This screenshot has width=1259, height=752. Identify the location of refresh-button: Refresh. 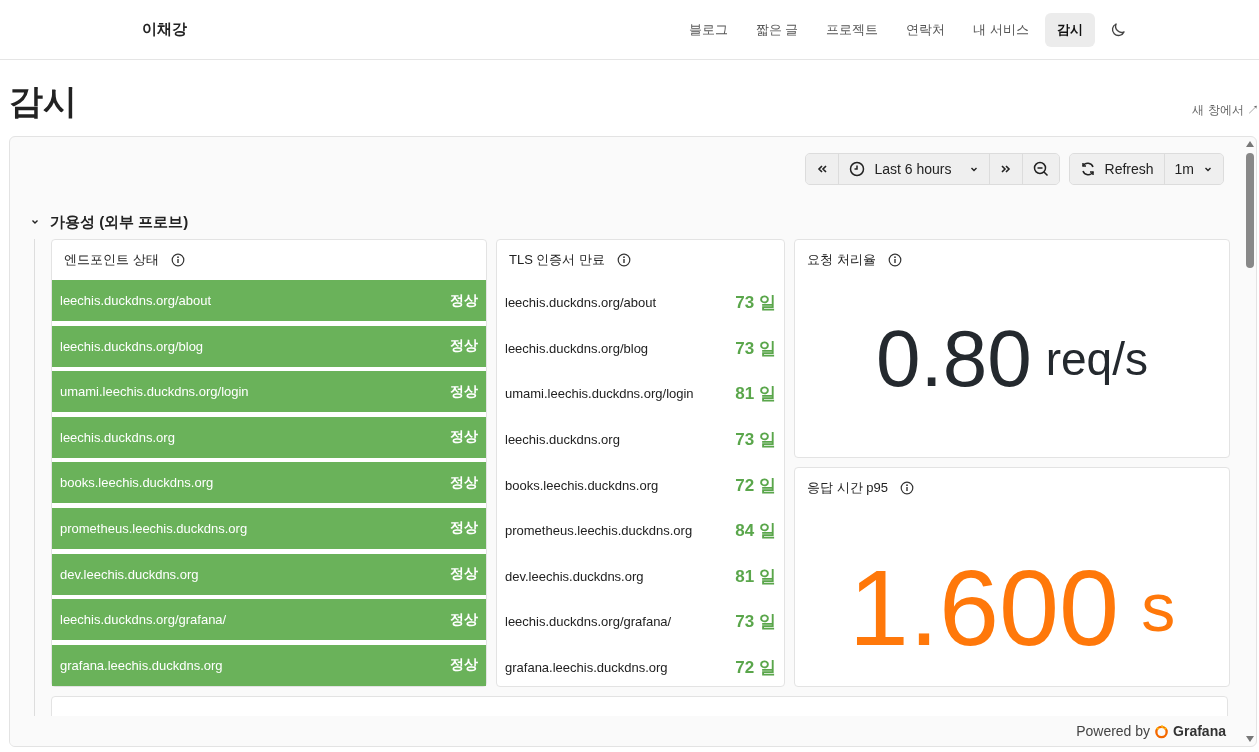
(1117, 169).